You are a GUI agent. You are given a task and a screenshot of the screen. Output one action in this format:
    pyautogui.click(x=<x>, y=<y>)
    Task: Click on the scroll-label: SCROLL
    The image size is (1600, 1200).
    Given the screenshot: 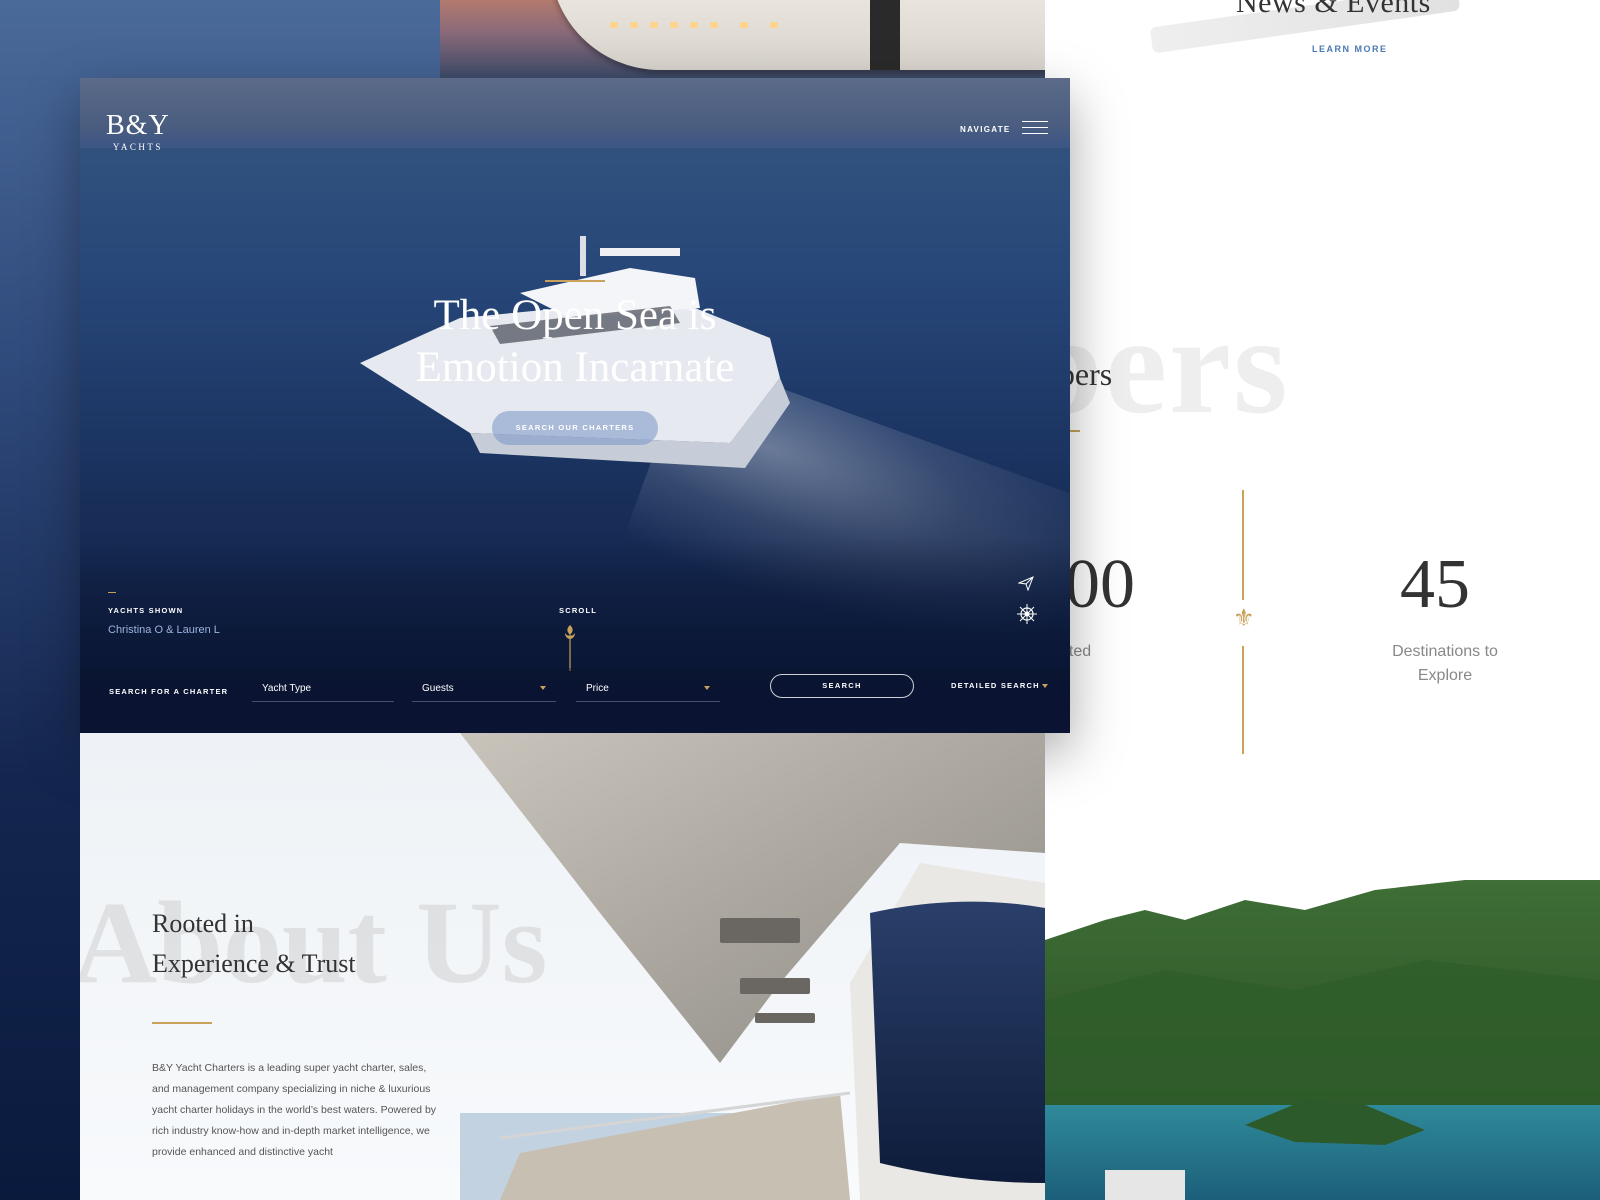 What is the action you would take?
    pyautogui.click(x=578, y=610)
    